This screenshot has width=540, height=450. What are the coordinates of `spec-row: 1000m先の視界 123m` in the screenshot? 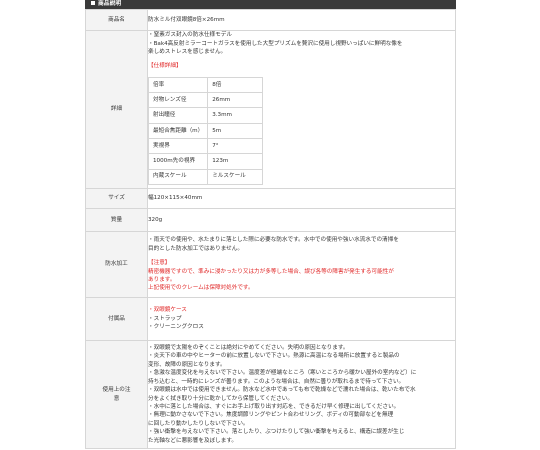 It's located at (205, 161).